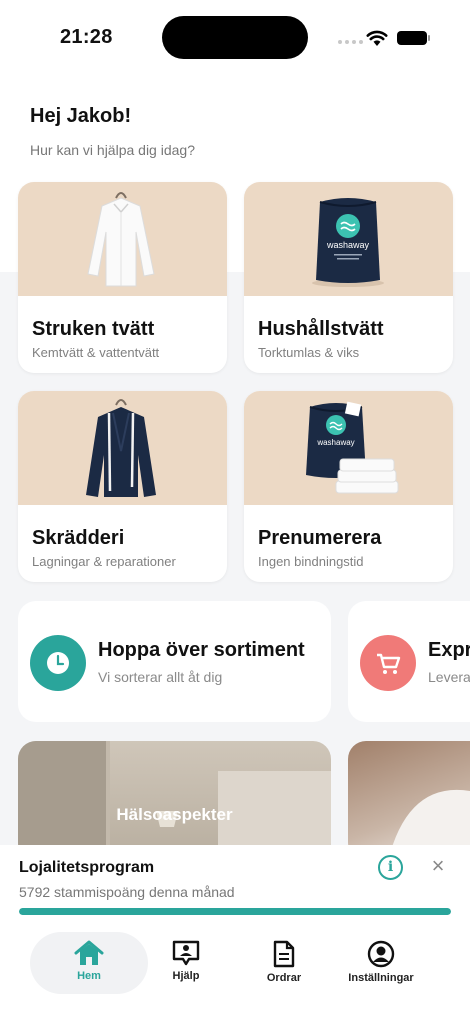 The width and height of the screenshot is (470, 1024). What do you see at coordinates (186, 953) in the screenshot?
I see `chat-icon` at bounding box center [186, 953].